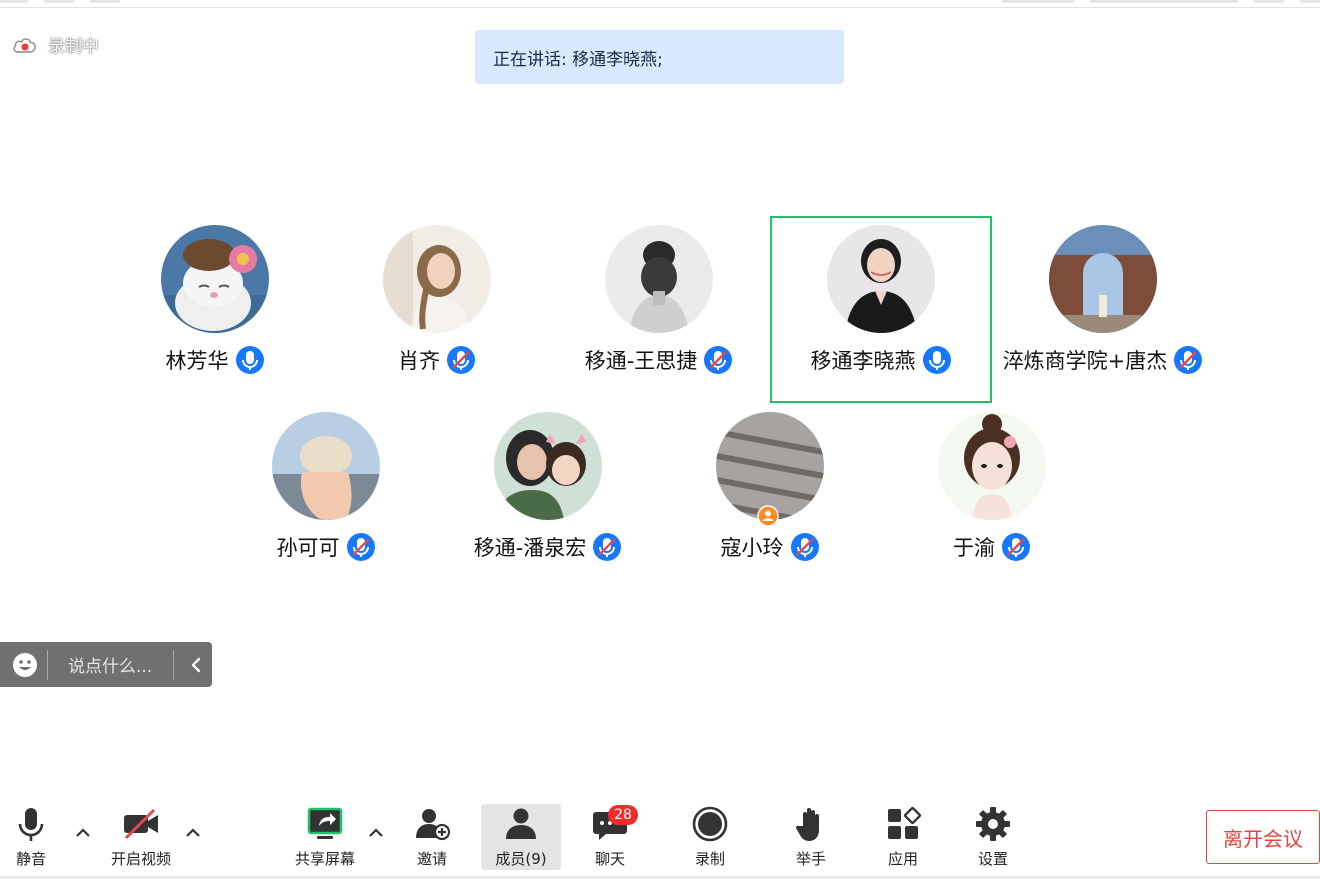 The width and height of the screenshot is (1320, 879). What do you see at coordinates (752, 548) in the screenshot?
I see `participant-name: 寇小玲` at bounding box center [752, 548].